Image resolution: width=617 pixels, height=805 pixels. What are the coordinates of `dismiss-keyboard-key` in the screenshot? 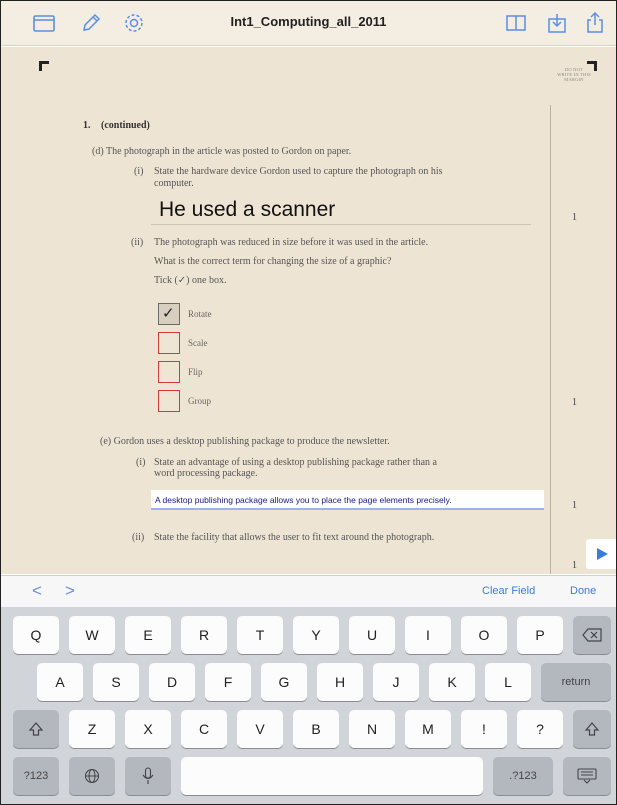 It's located at (587, 776).